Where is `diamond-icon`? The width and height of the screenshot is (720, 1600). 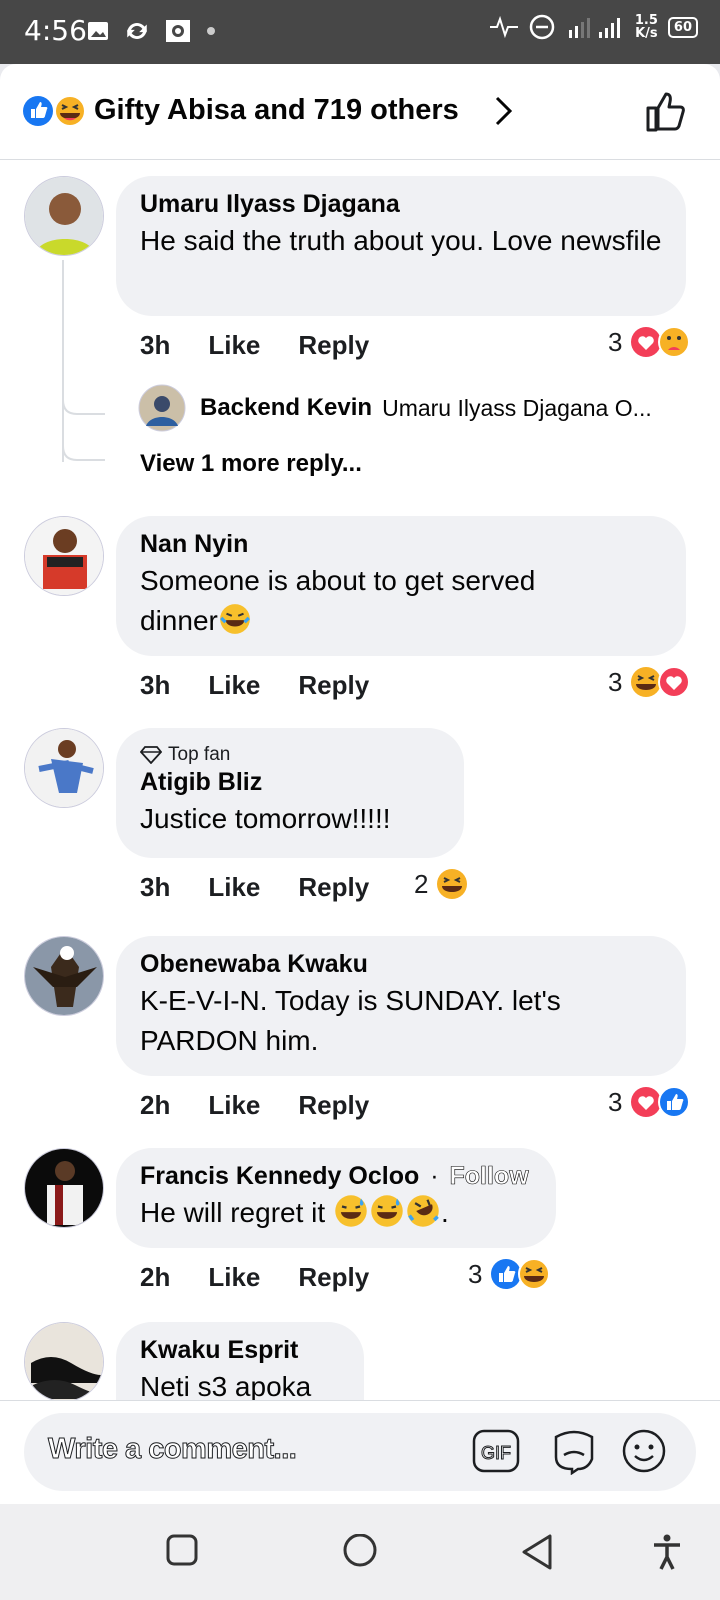
diamond-icon is located at coordinates (151, 755).